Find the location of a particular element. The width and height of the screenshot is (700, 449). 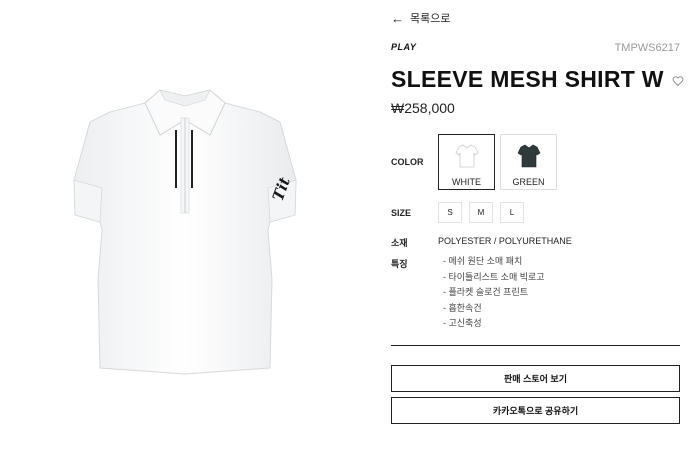

color-label: COLOR is located at coordinates (407, 162).